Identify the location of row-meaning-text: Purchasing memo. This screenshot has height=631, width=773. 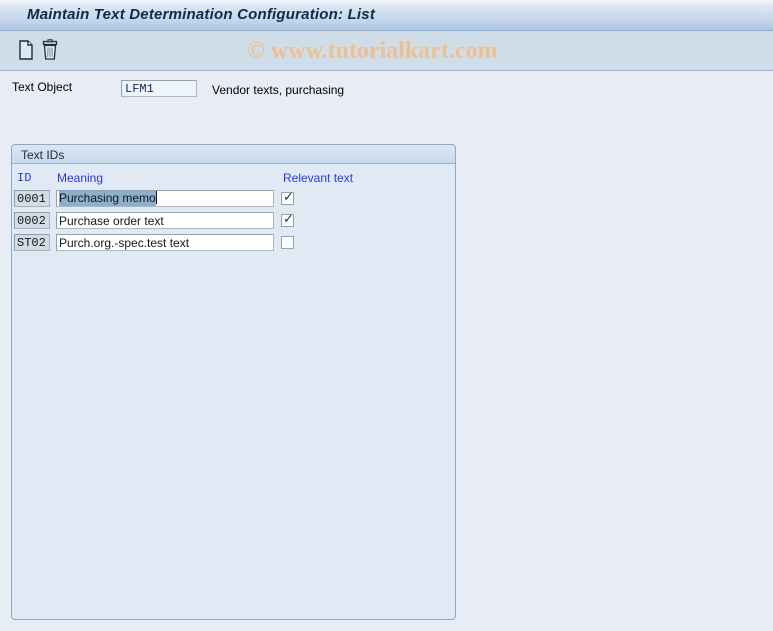
(107, 198).